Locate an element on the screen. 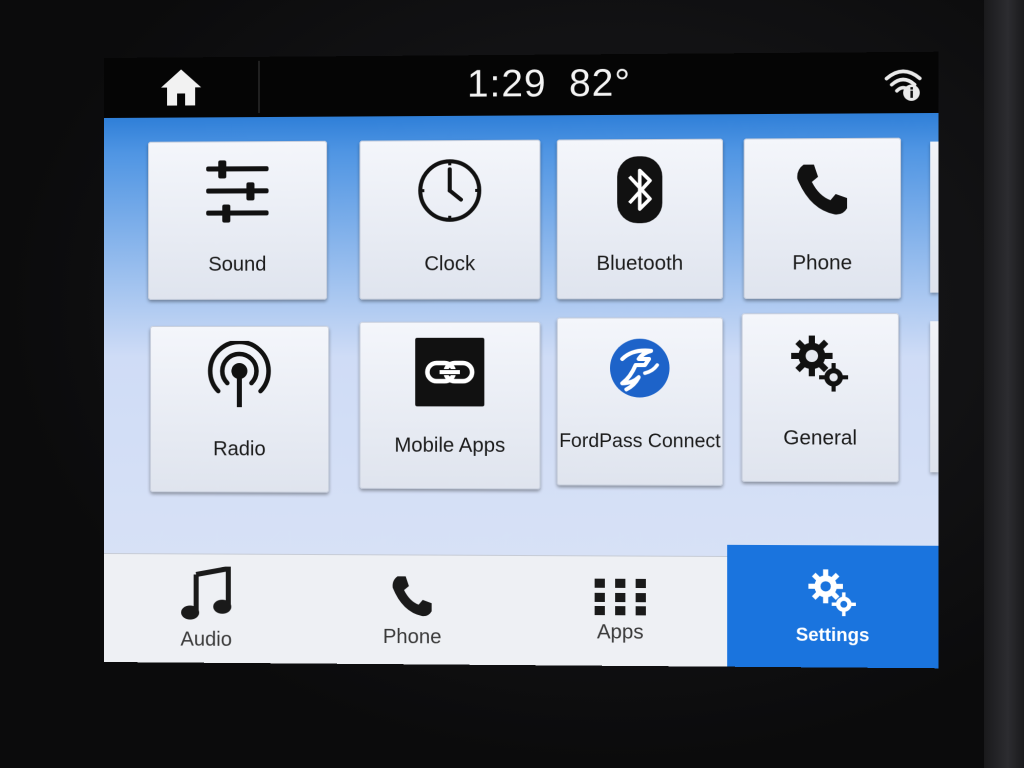 Image resolution: width=1024 pixels, height=768 pixels. radio-icon is located at coordinates (239, 376).